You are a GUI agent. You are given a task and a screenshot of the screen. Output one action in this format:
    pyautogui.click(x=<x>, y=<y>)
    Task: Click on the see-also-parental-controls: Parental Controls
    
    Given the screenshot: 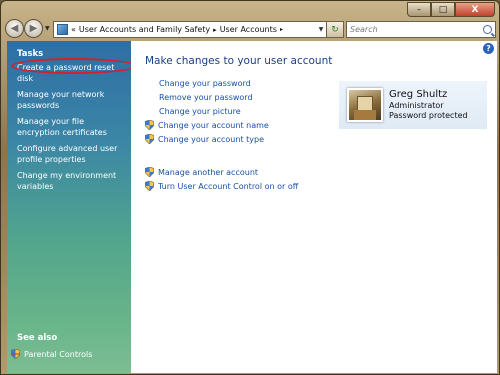 What is the action you would take?
    pyautogui.click(x=69, y=354)
    